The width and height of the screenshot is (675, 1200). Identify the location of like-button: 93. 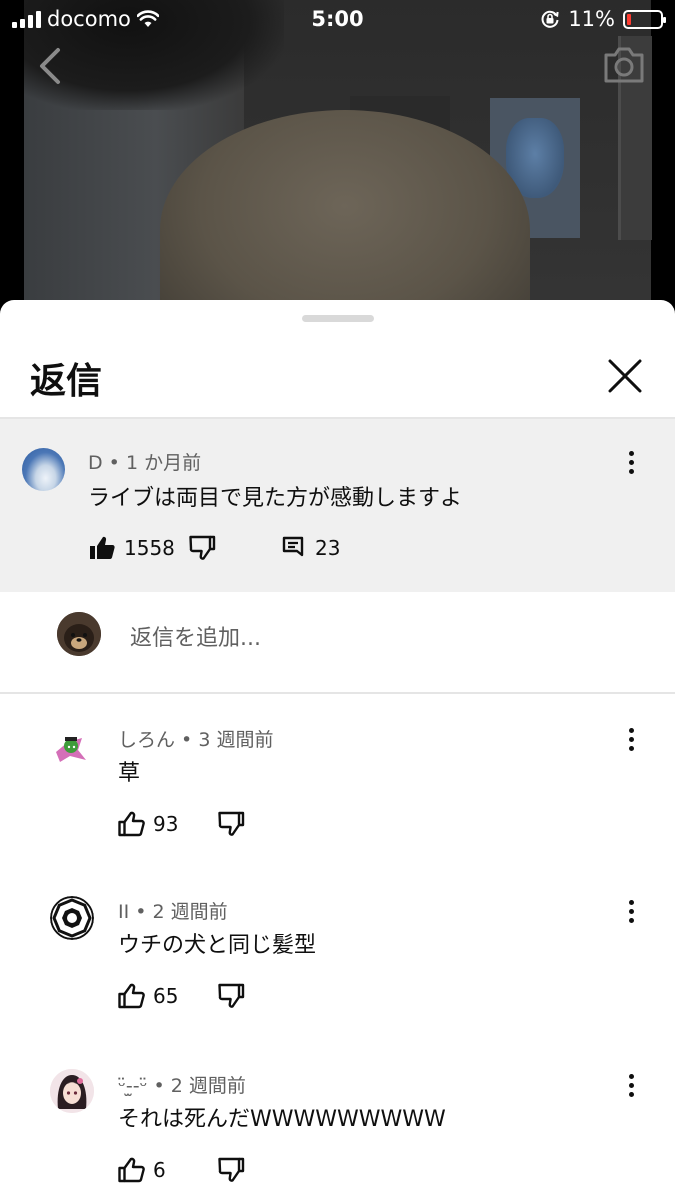
(147, 824).